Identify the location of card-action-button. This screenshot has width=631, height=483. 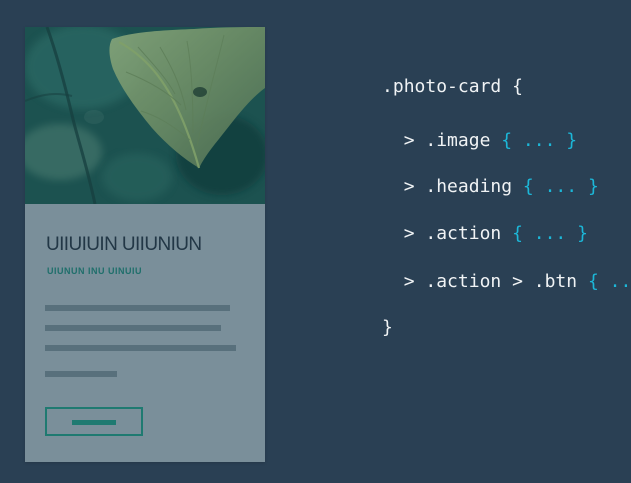
(94, 421).